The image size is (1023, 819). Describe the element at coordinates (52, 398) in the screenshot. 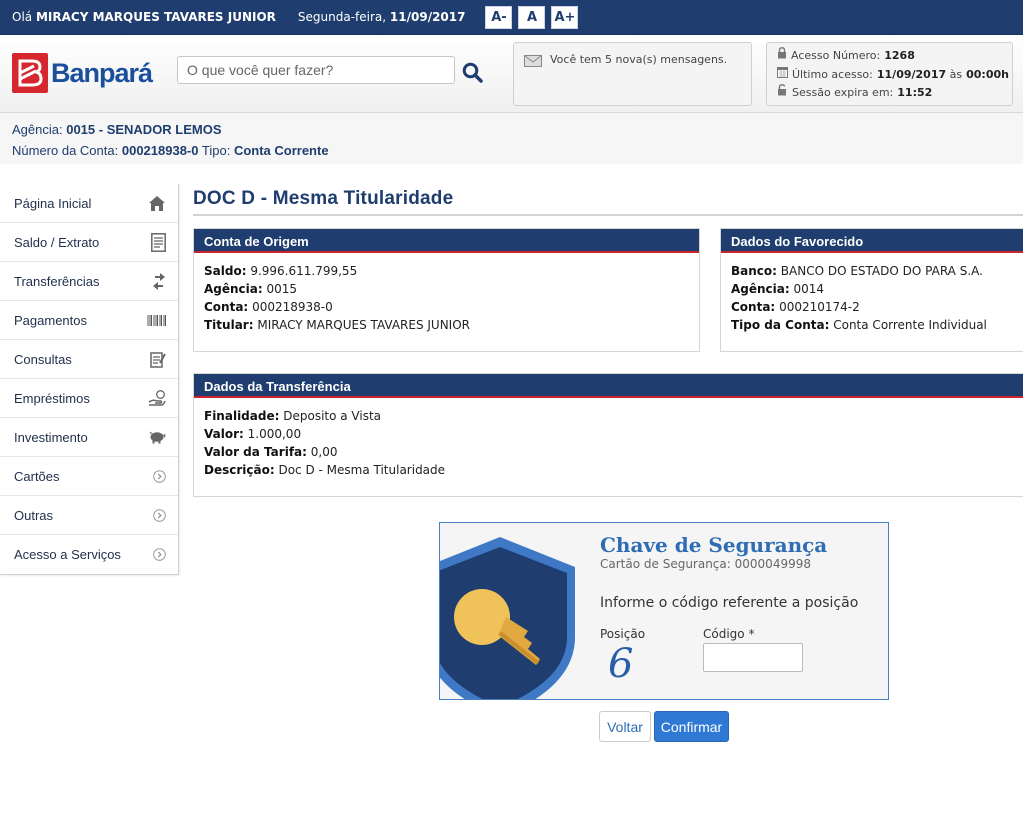

I see `sidebar-item-label: Empréstimos` at that location.